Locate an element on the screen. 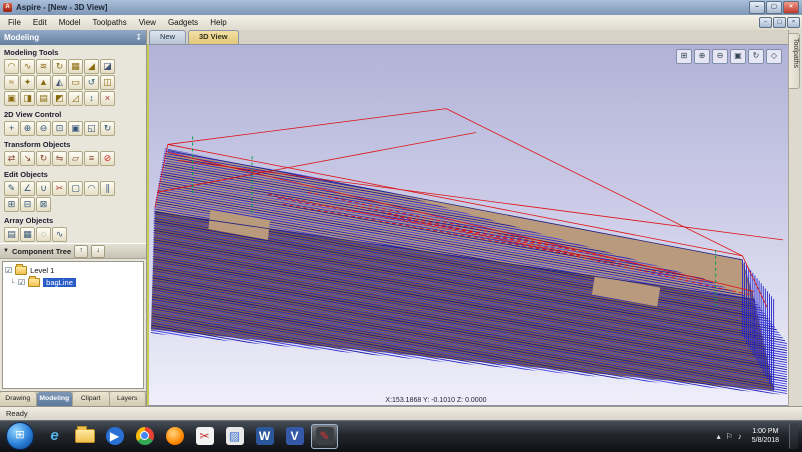 This screenshot has height=452, width=802. menu-gadgets: Gadgets is located at coordinates (183, 23).